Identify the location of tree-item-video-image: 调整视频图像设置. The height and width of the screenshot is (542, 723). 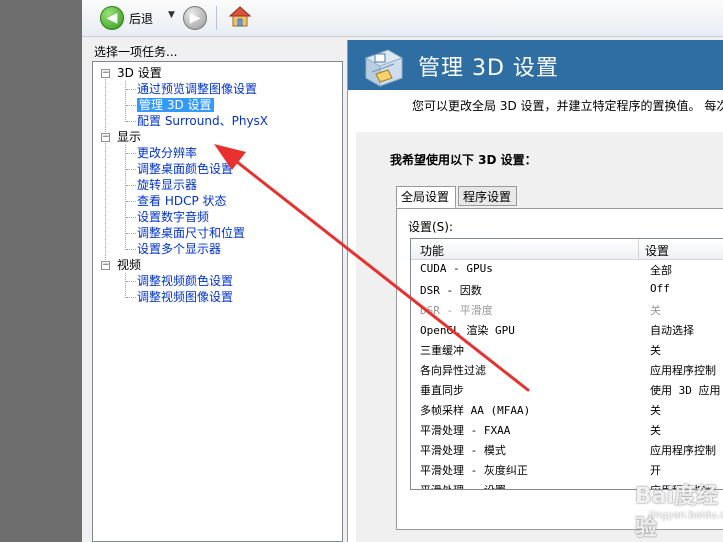
(185, 297).